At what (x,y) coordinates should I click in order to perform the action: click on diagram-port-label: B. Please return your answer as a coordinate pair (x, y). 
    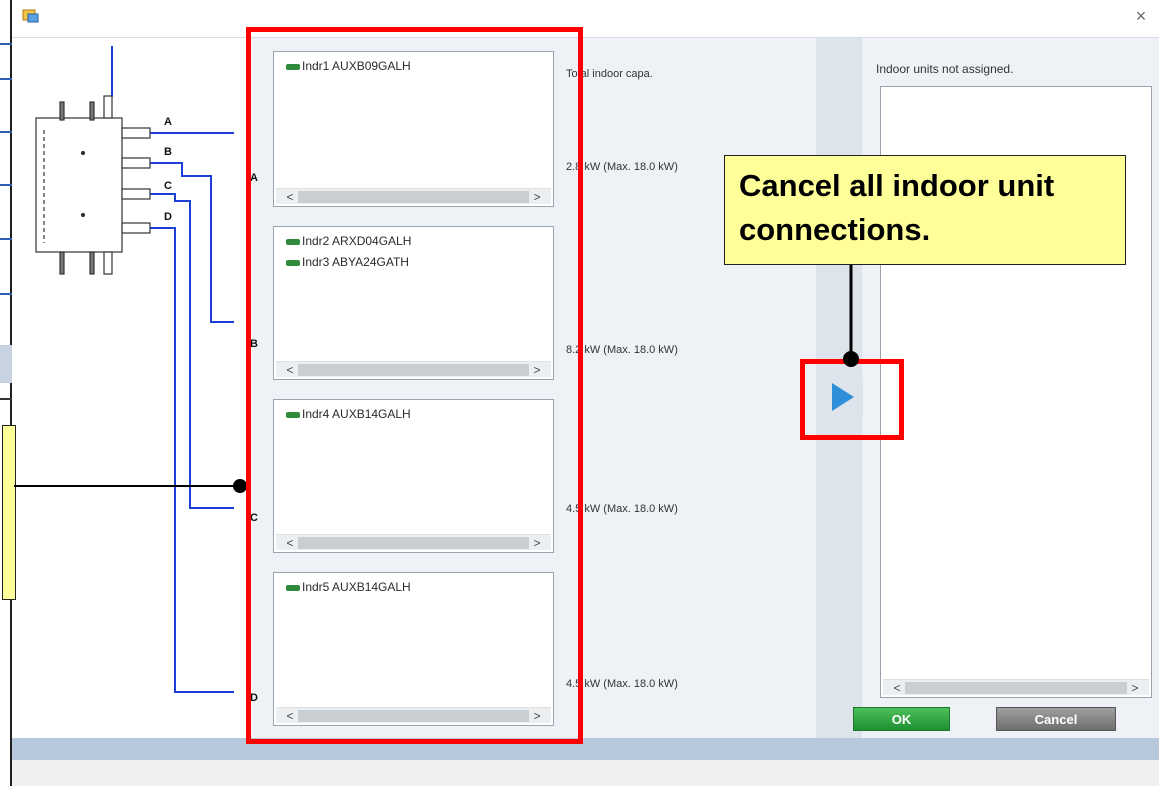
    Looking at the image, I should click on (168, 152).